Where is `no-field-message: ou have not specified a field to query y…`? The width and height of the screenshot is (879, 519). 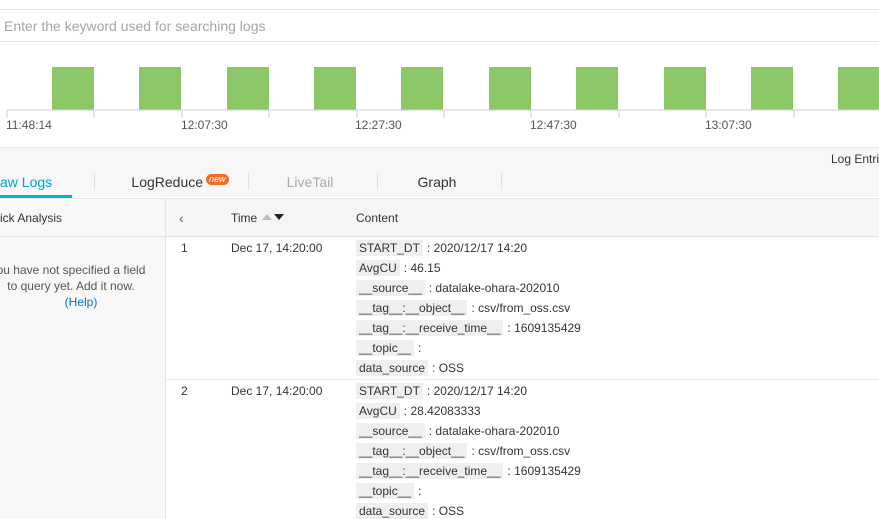 no-field-message: ou have not specified a field to query y… is located at coordinates (77, 286).